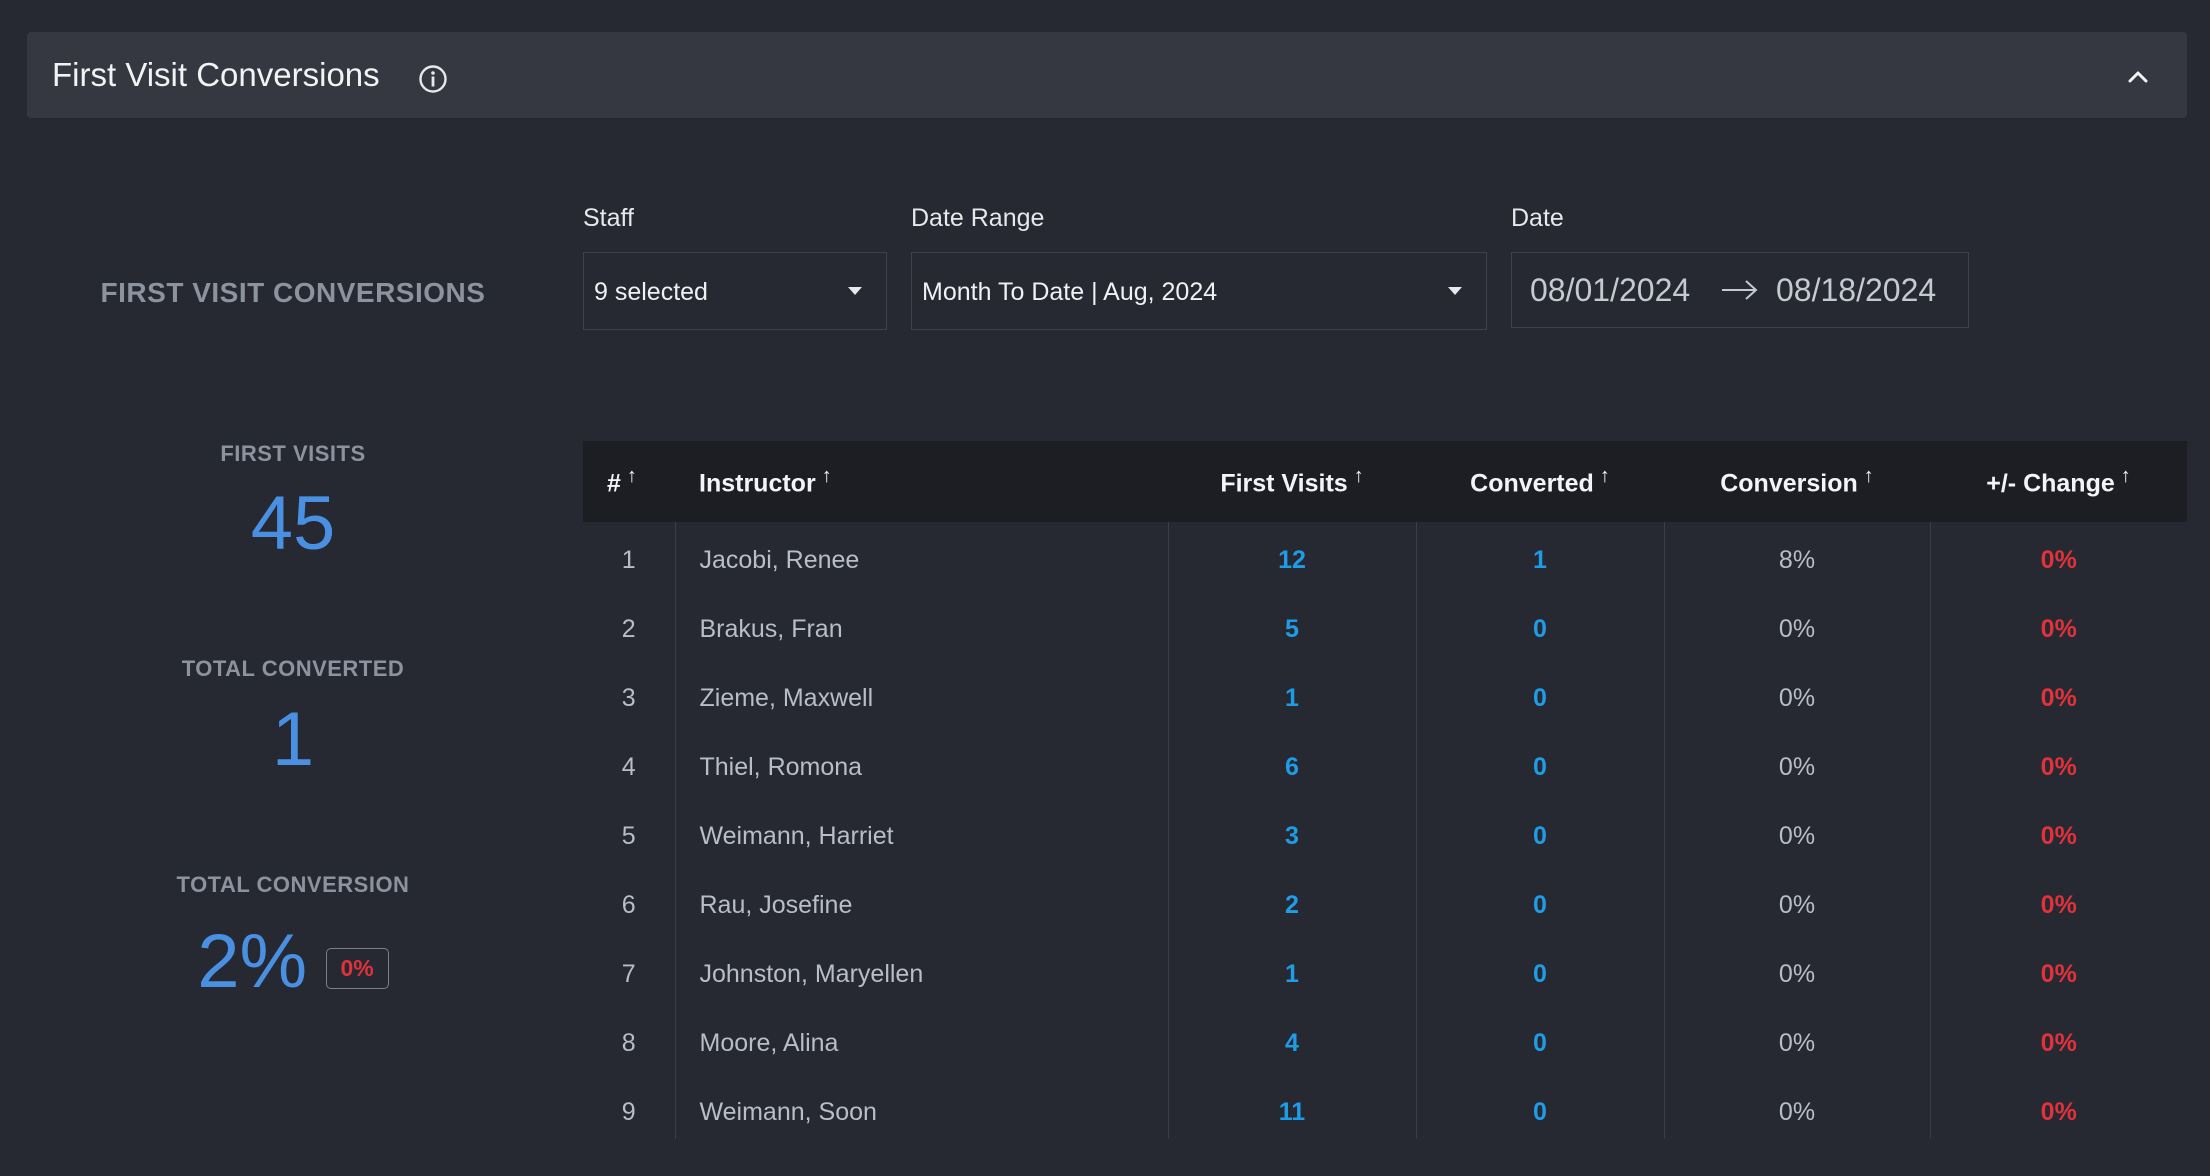  Describe the element at coordinates (1539, 558) in the screenshot. I see `converted-cell: 1` at that location.